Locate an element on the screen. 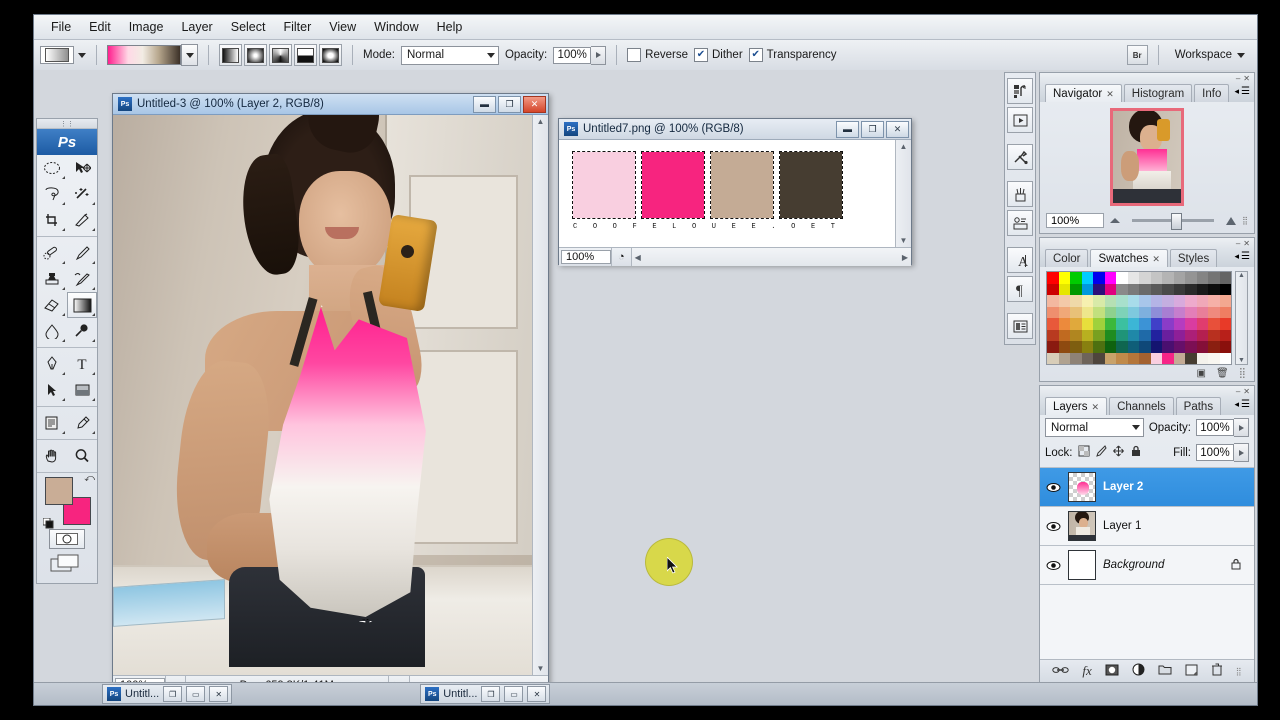 The width and height of the screenshot is (1280, 720). menu-item-image: Image is located at coordinates (146, 27).